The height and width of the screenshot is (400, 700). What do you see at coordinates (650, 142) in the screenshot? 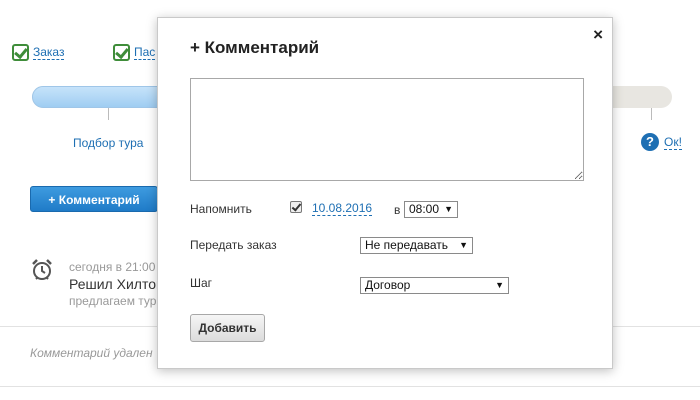
I see `help-icon: ?` at bounding box center [650, 142].